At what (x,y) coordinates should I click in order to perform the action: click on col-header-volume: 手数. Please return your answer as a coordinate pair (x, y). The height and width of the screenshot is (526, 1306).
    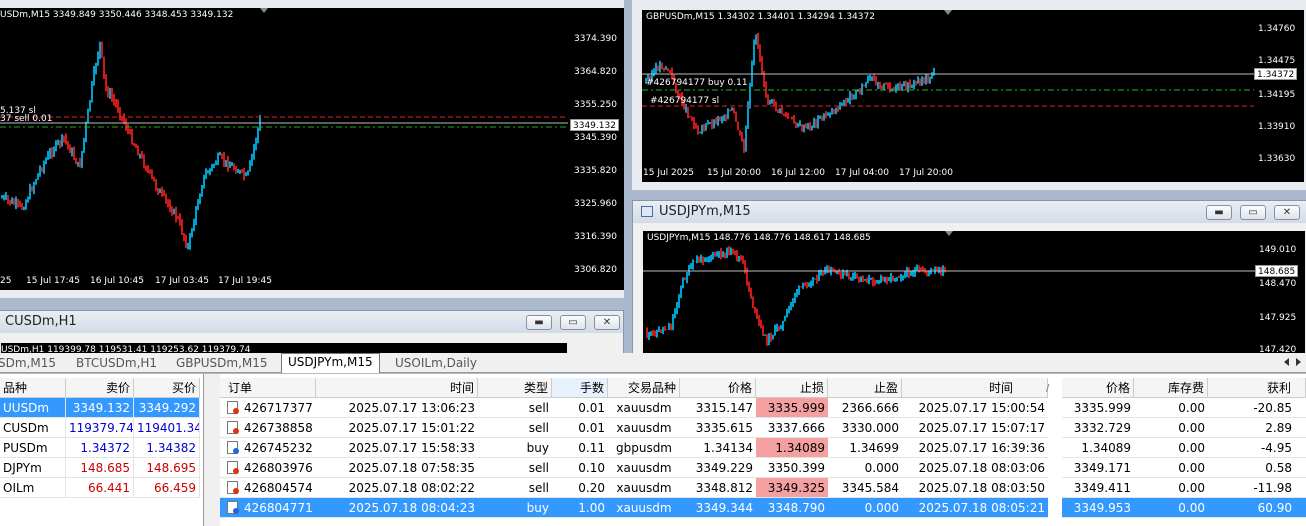
    Looking at the image, I should click on (580, 388).